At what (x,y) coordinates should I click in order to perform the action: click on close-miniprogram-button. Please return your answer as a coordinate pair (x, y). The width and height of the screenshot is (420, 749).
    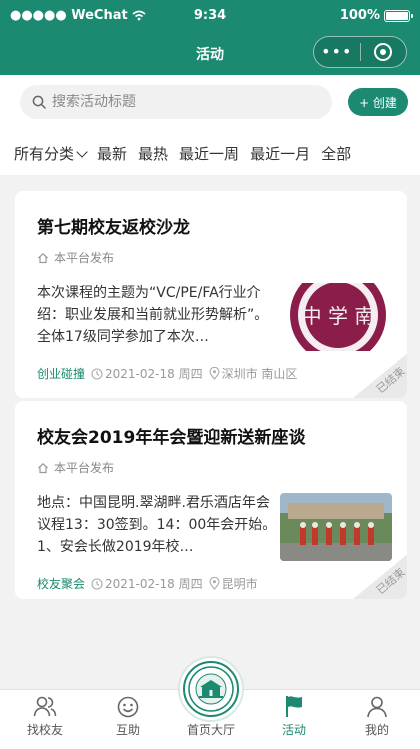
    Looking at the image, I should click on (383, 52).